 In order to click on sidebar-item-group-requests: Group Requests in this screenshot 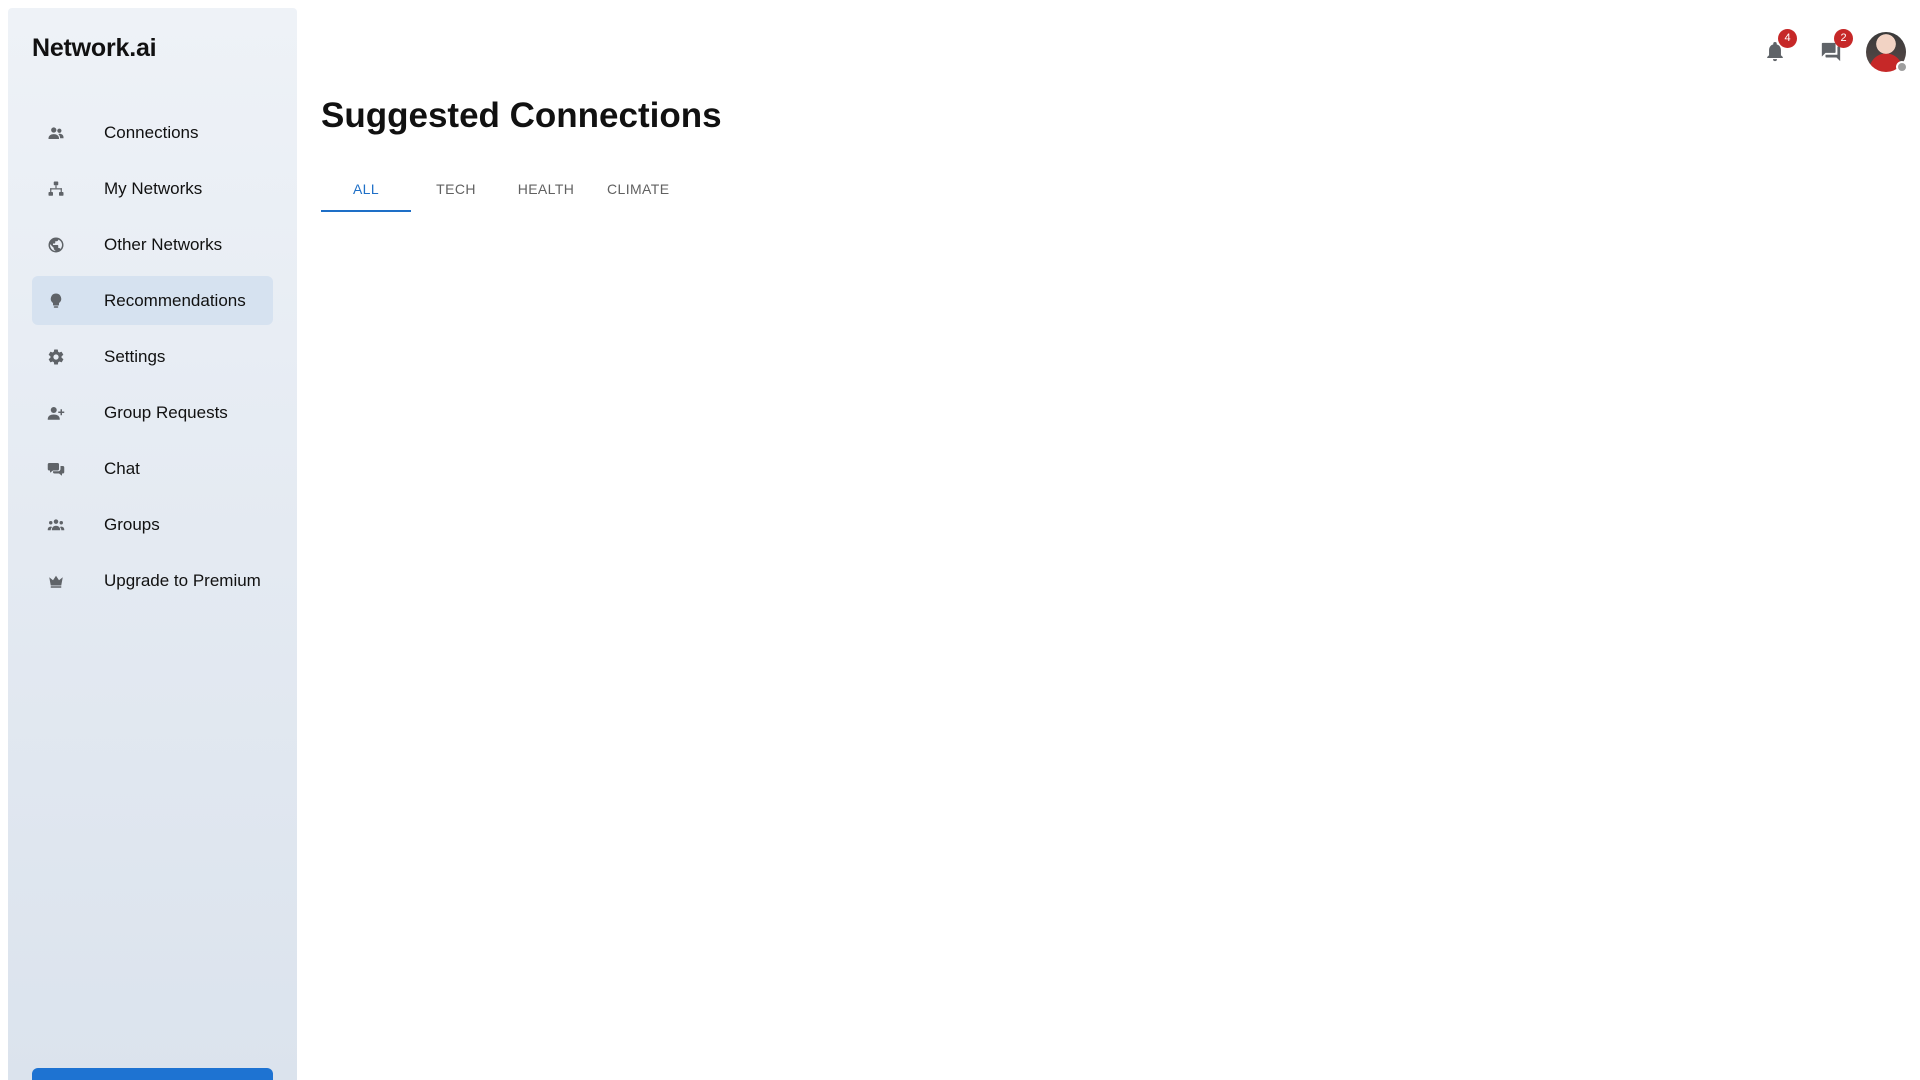, I will do `click(152, 412)`.